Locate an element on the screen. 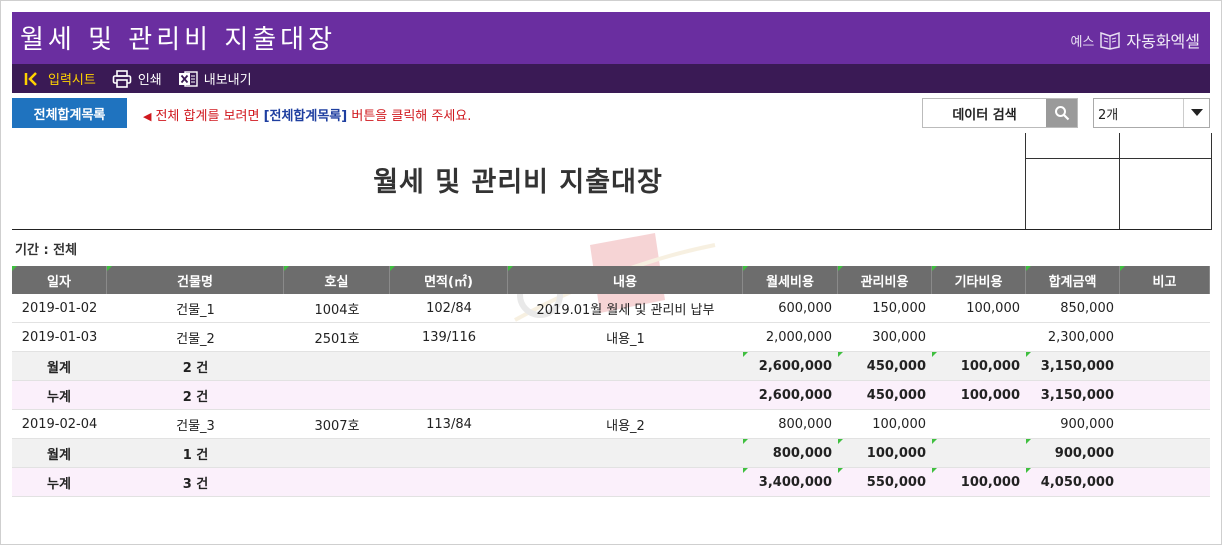 This screenshot has width=1222, height=545. back-to-start-icon is located at coordinates (30, 78).